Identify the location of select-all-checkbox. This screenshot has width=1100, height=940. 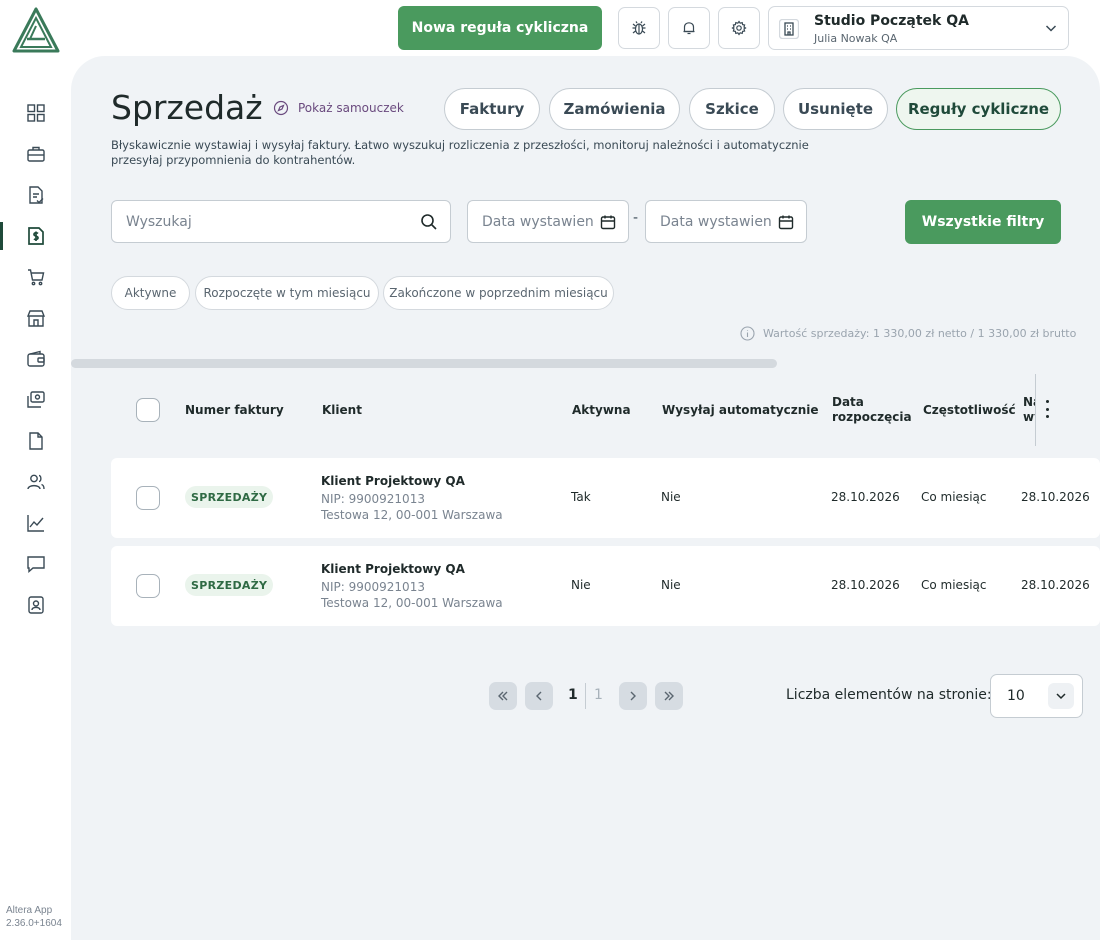
(148, 410).